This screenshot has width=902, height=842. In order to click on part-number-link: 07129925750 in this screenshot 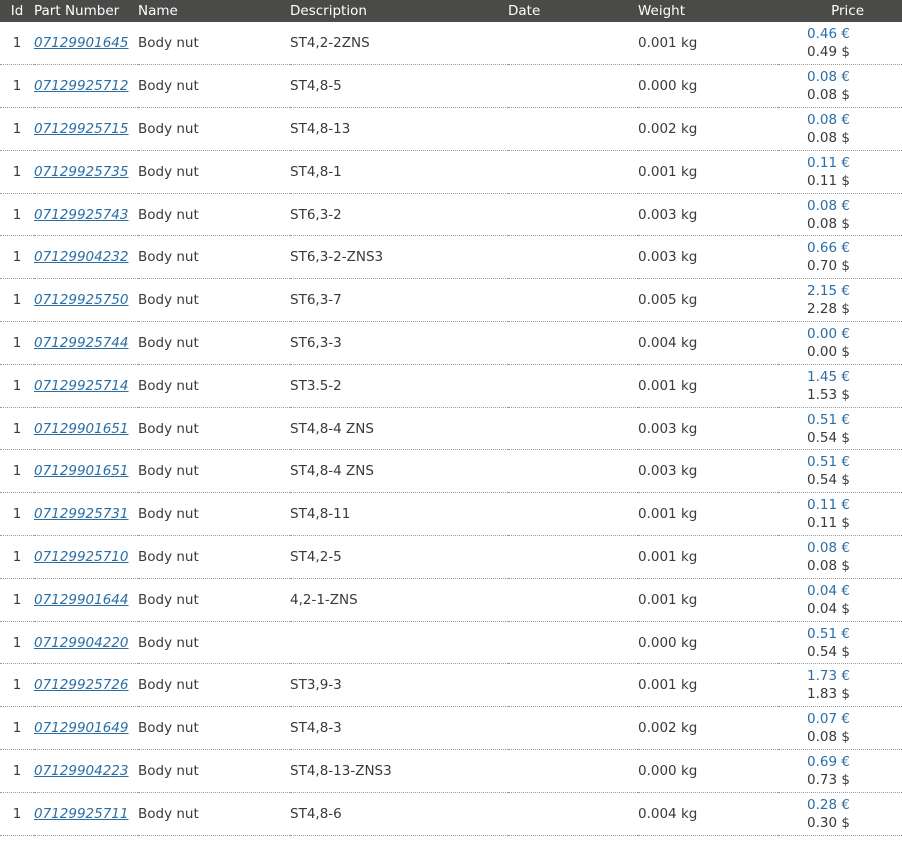, I will do `click(81, 300)`.